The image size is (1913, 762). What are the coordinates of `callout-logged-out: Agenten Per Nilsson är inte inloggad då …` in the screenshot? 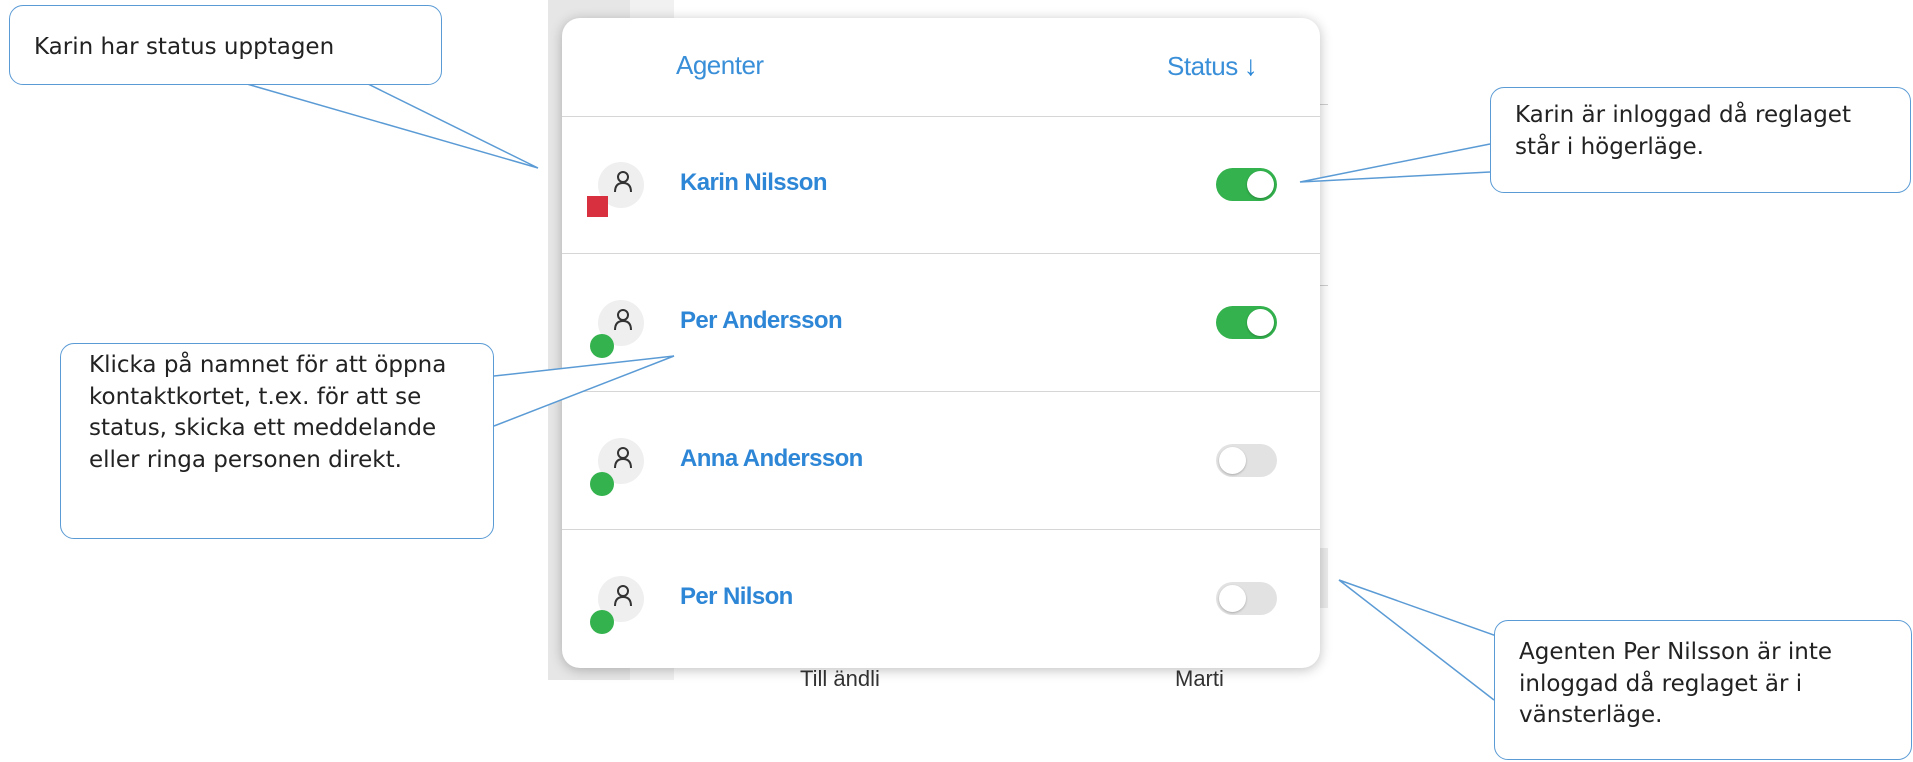 It's located at (1703, 690).